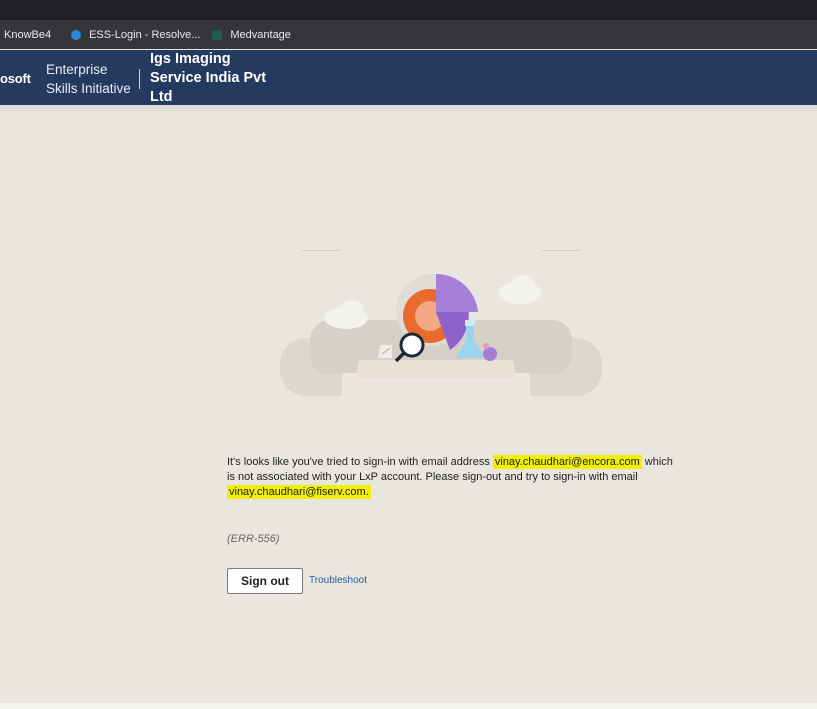 This screenshot has height=709, width=817. Describe the element at coordinates (520, 289) in the screenshot. I see `cloud-right-icon` at that location.